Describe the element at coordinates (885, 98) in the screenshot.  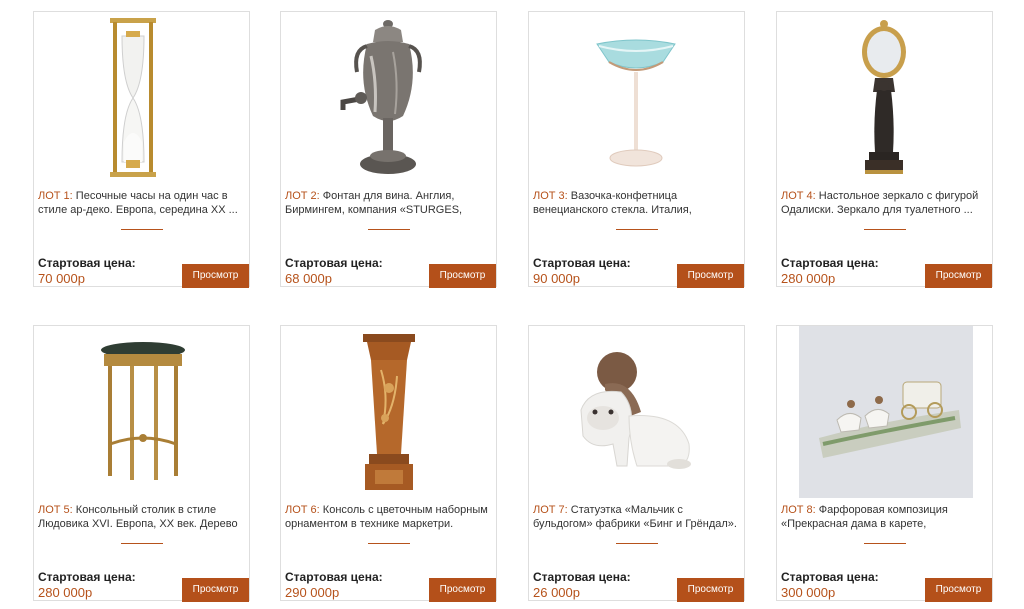
I see `mirror-statue-image` at that location.